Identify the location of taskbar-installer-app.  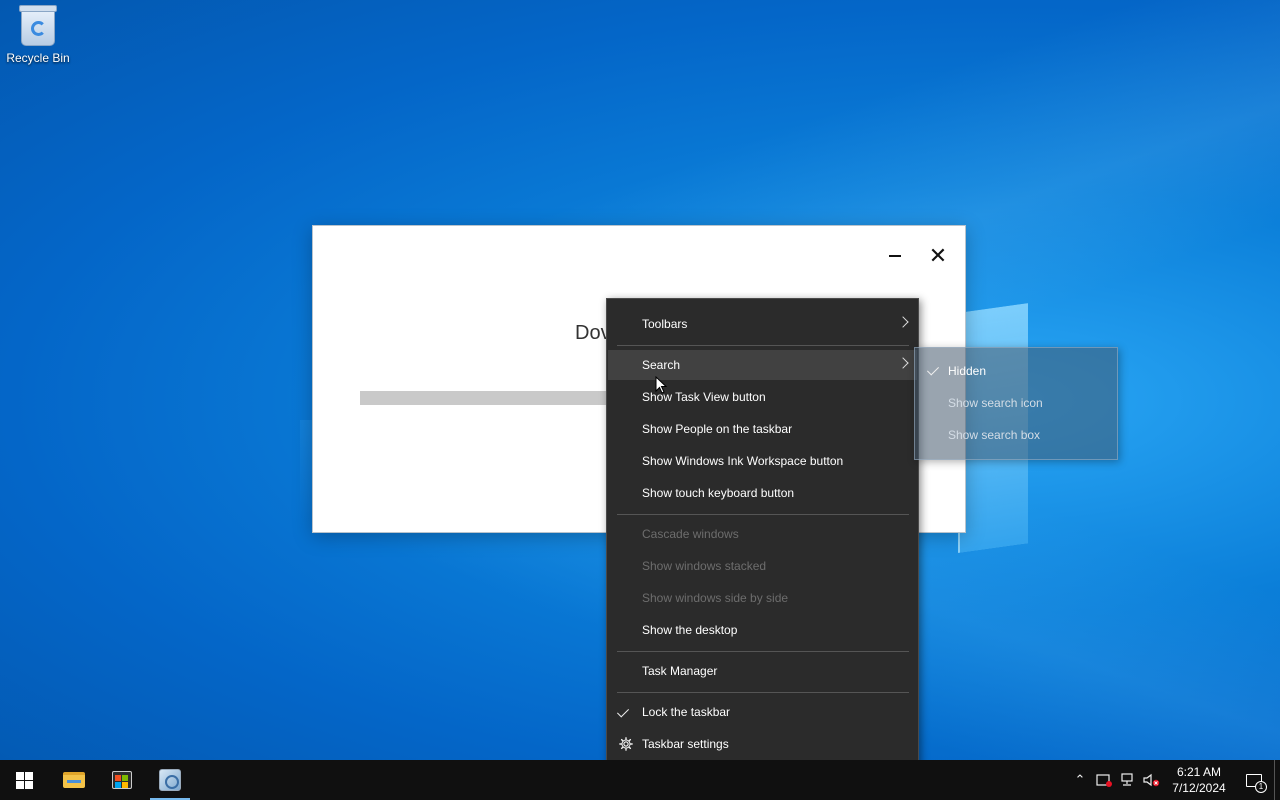
(170, 780).